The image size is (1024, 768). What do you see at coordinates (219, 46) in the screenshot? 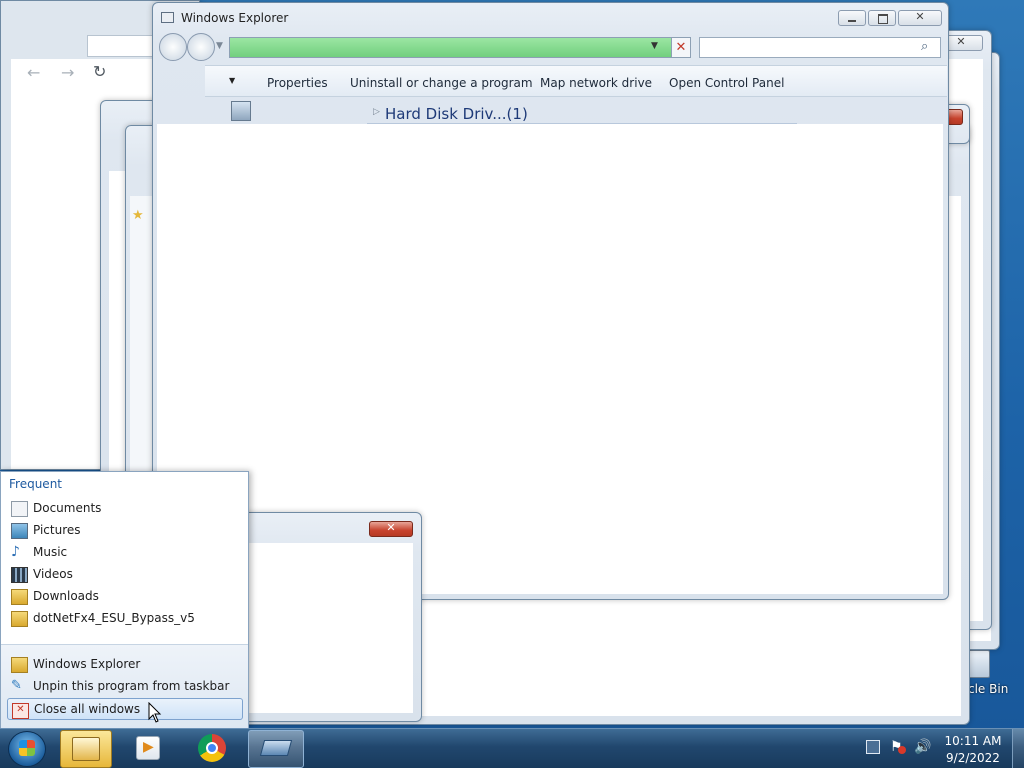
I see `chevron-down-icon: ▼` at bounding box center [219, 46].